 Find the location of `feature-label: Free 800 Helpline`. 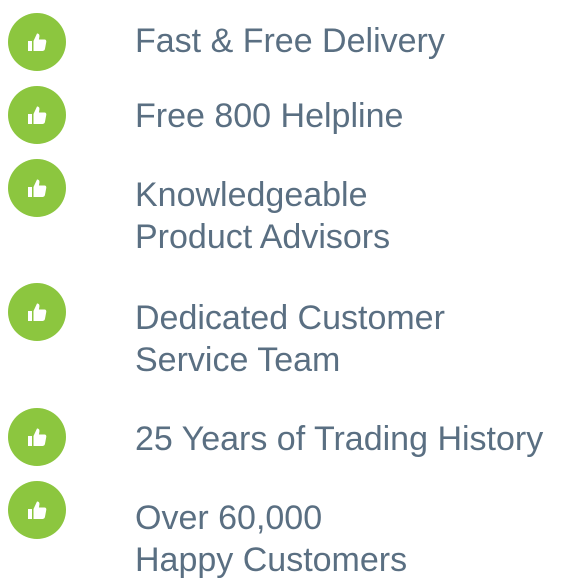

feature-label: Free 800 Helpline is located at coordinates (269, 116).